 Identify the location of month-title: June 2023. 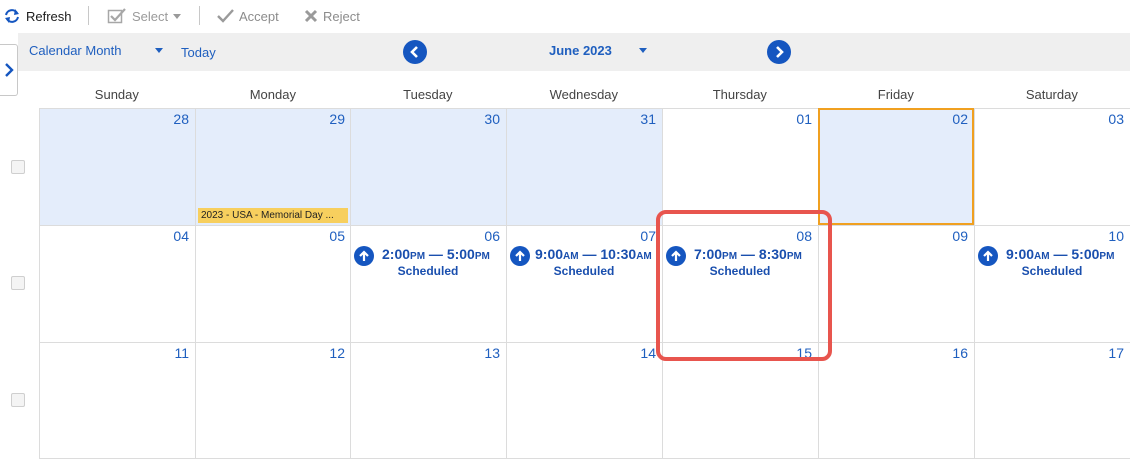
(580, 50).